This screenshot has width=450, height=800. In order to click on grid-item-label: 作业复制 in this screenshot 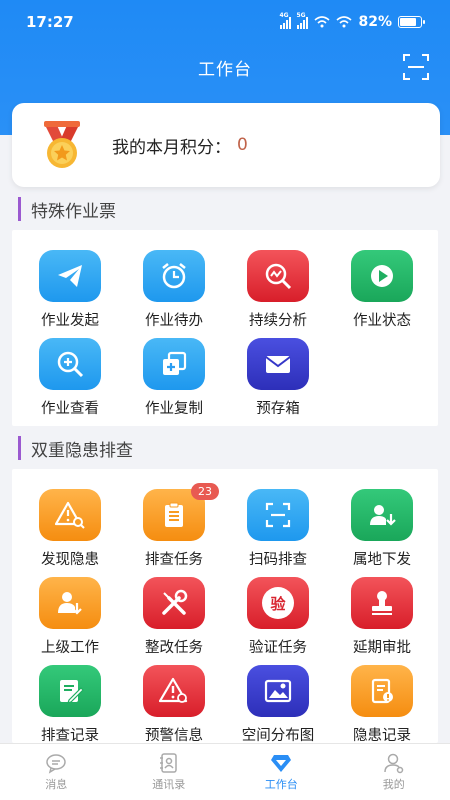, I will do `click(174, 409)`.